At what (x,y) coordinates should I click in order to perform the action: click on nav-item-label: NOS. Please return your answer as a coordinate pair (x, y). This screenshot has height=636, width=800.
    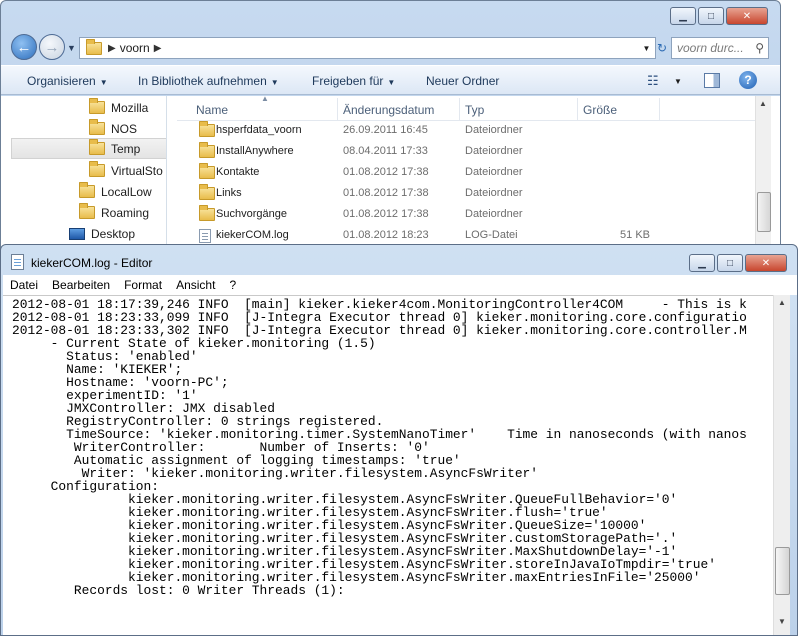
    Looking at the image, I should click on (124, 128).